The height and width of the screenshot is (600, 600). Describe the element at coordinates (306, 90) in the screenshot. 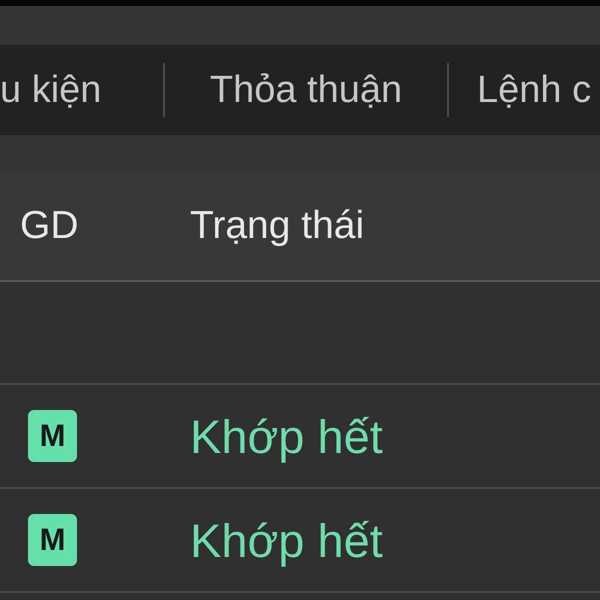

I see `tab: Thỏa thuận` at that location.